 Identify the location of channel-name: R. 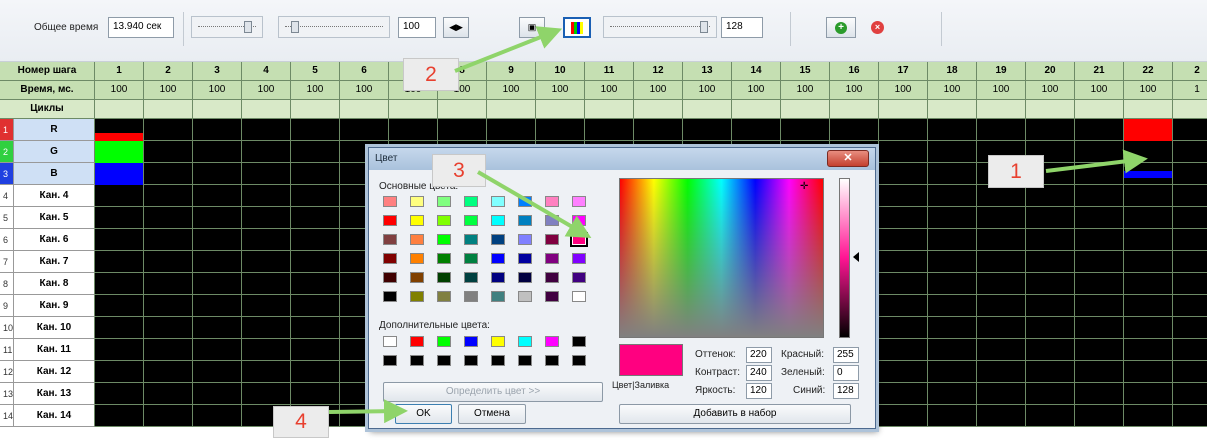
(54, 130).